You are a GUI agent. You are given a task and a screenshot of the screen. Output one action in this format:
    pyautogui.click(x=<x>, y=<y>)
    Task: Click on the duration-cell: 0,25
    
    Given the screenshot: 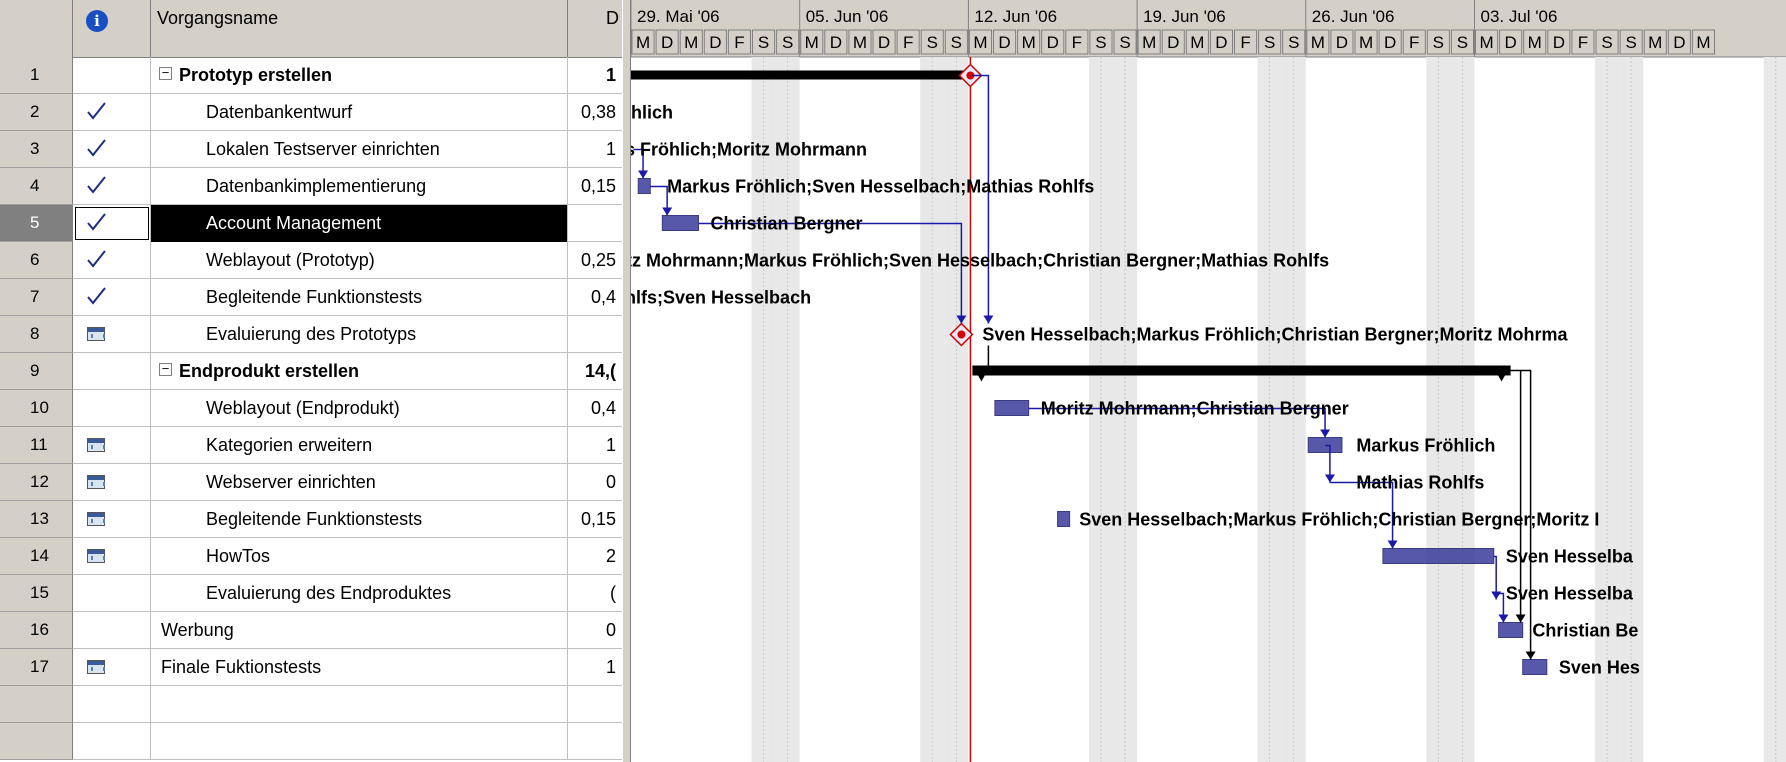 What is the action you would take?
    pyautogui.click(x=595, y=260)
    